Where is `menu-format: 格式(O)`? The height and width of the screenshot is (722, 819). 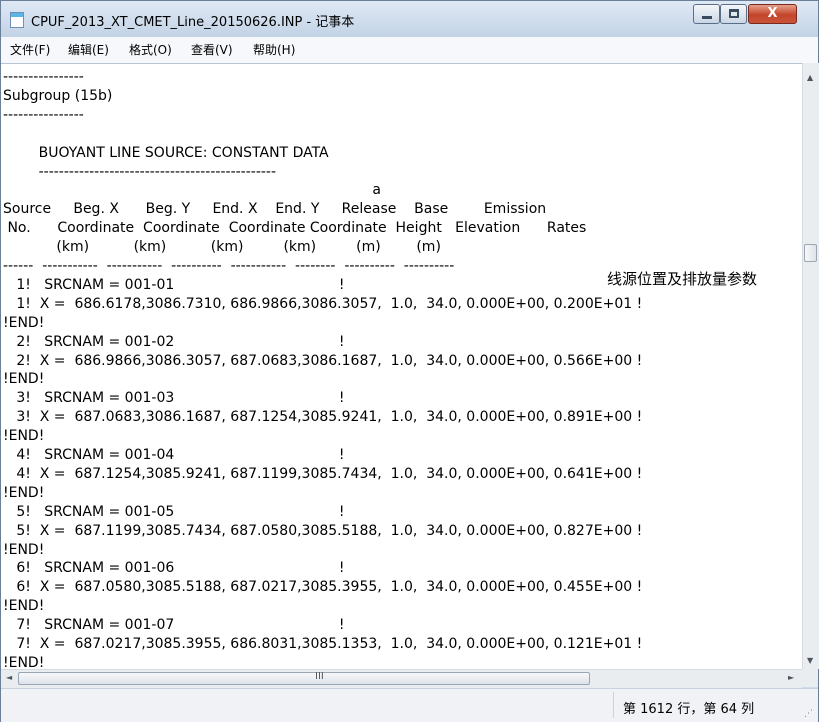
menu-format: 格式(O) is located at coordinates (150, 49).